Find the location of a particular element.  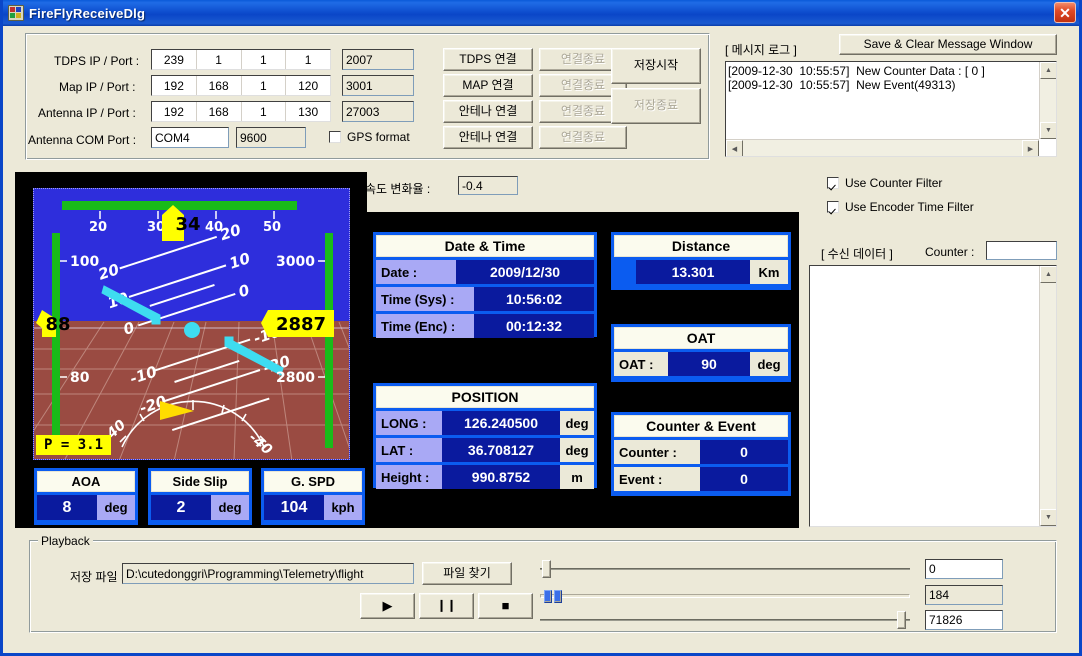

ip-octet: 120 is located at coordinates (308, 85).